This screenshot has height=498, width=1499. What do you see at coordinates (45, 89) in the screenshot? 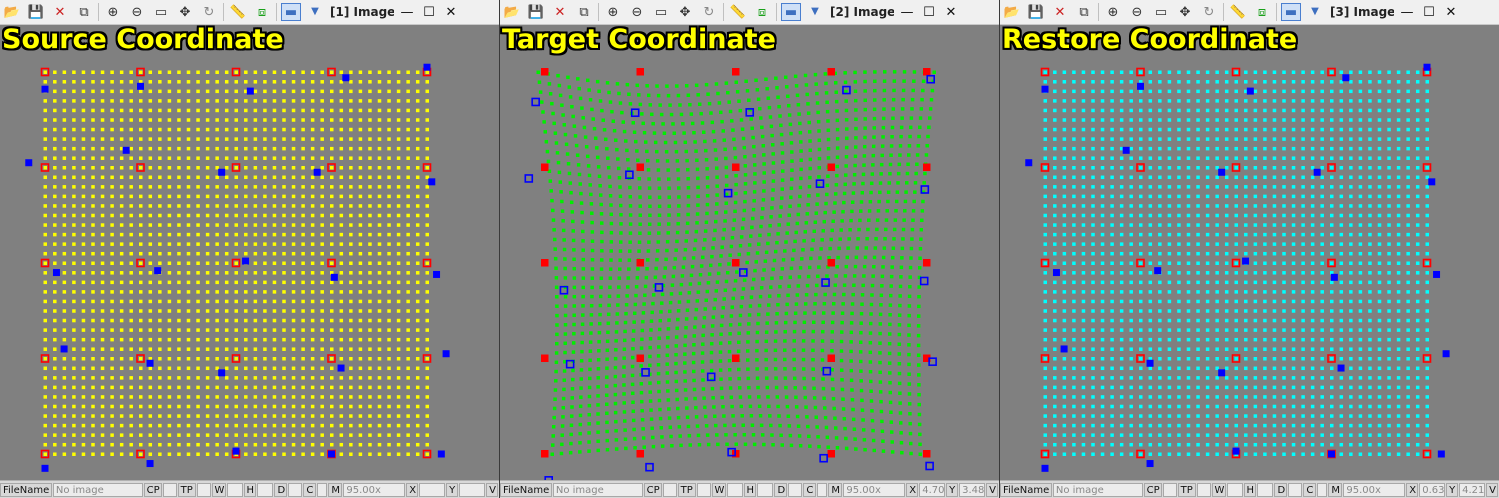
I see `source-marker` at bounding box center [45, 89].